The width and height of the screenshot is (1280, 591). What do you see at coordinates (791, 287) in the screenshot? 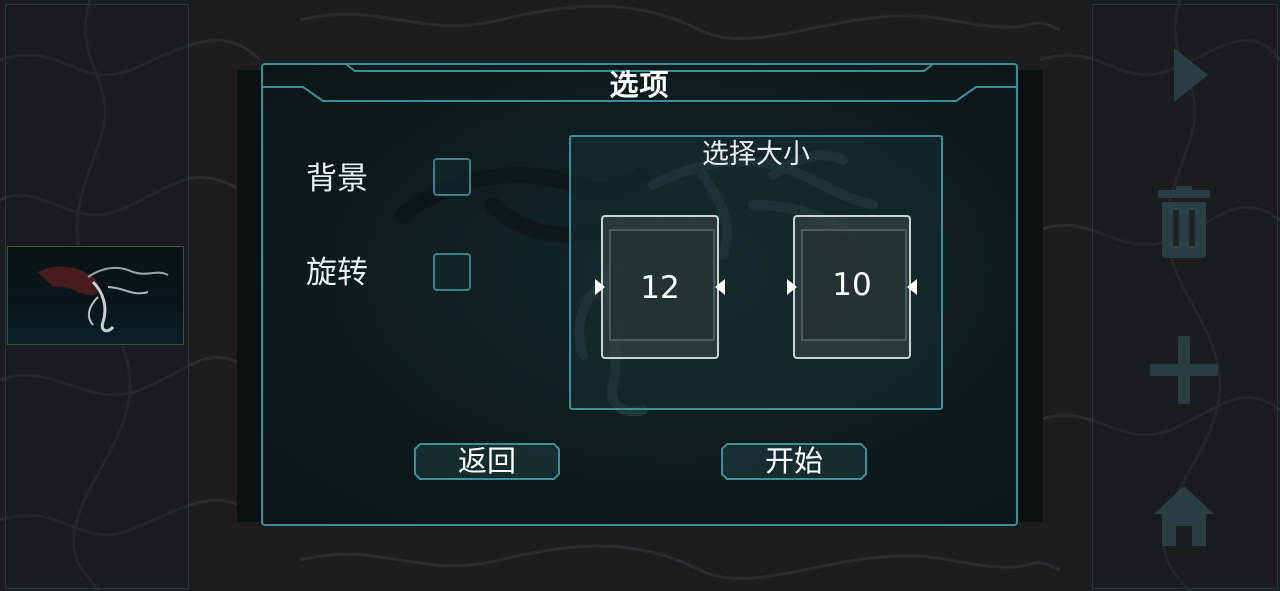
I see `height-decrease-arrow-icon` at bounding box center [791, 287].